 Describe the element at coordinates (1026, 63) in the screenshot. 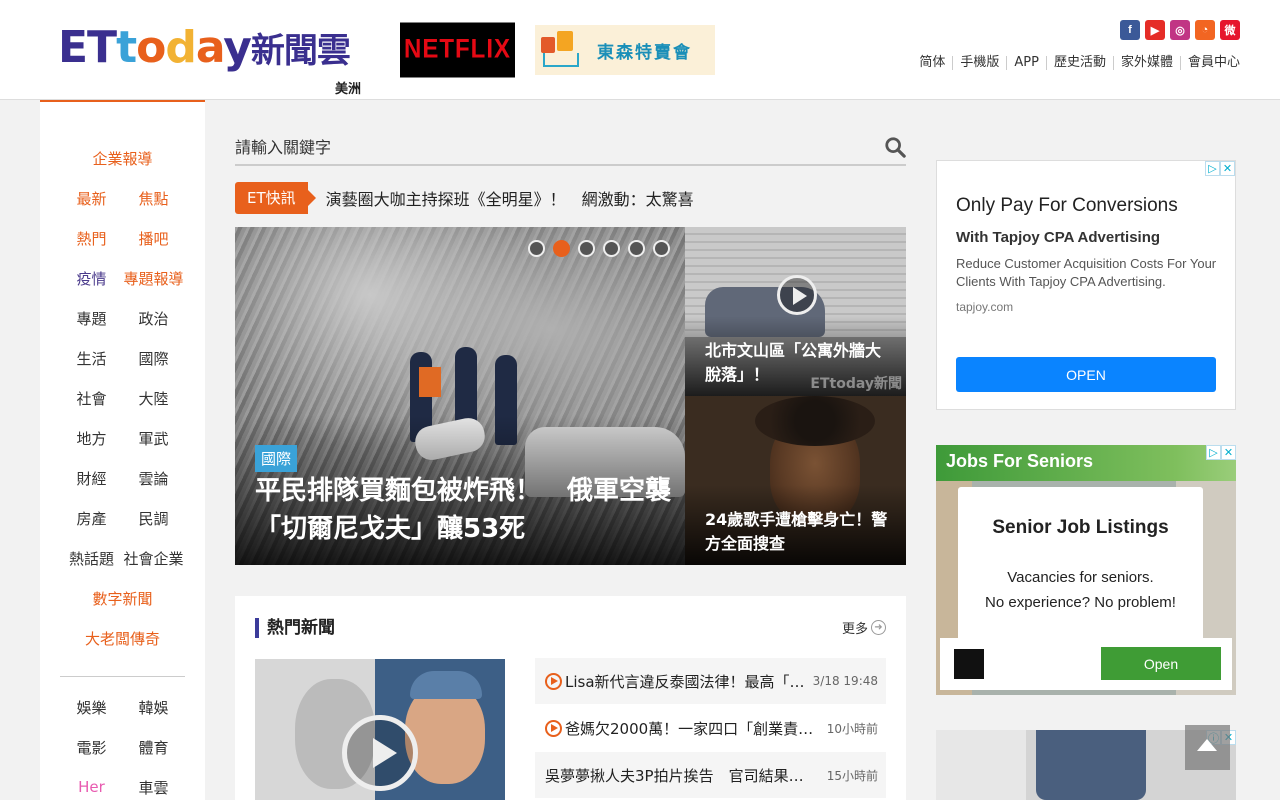

I see `topnav-app: APP` at that location.